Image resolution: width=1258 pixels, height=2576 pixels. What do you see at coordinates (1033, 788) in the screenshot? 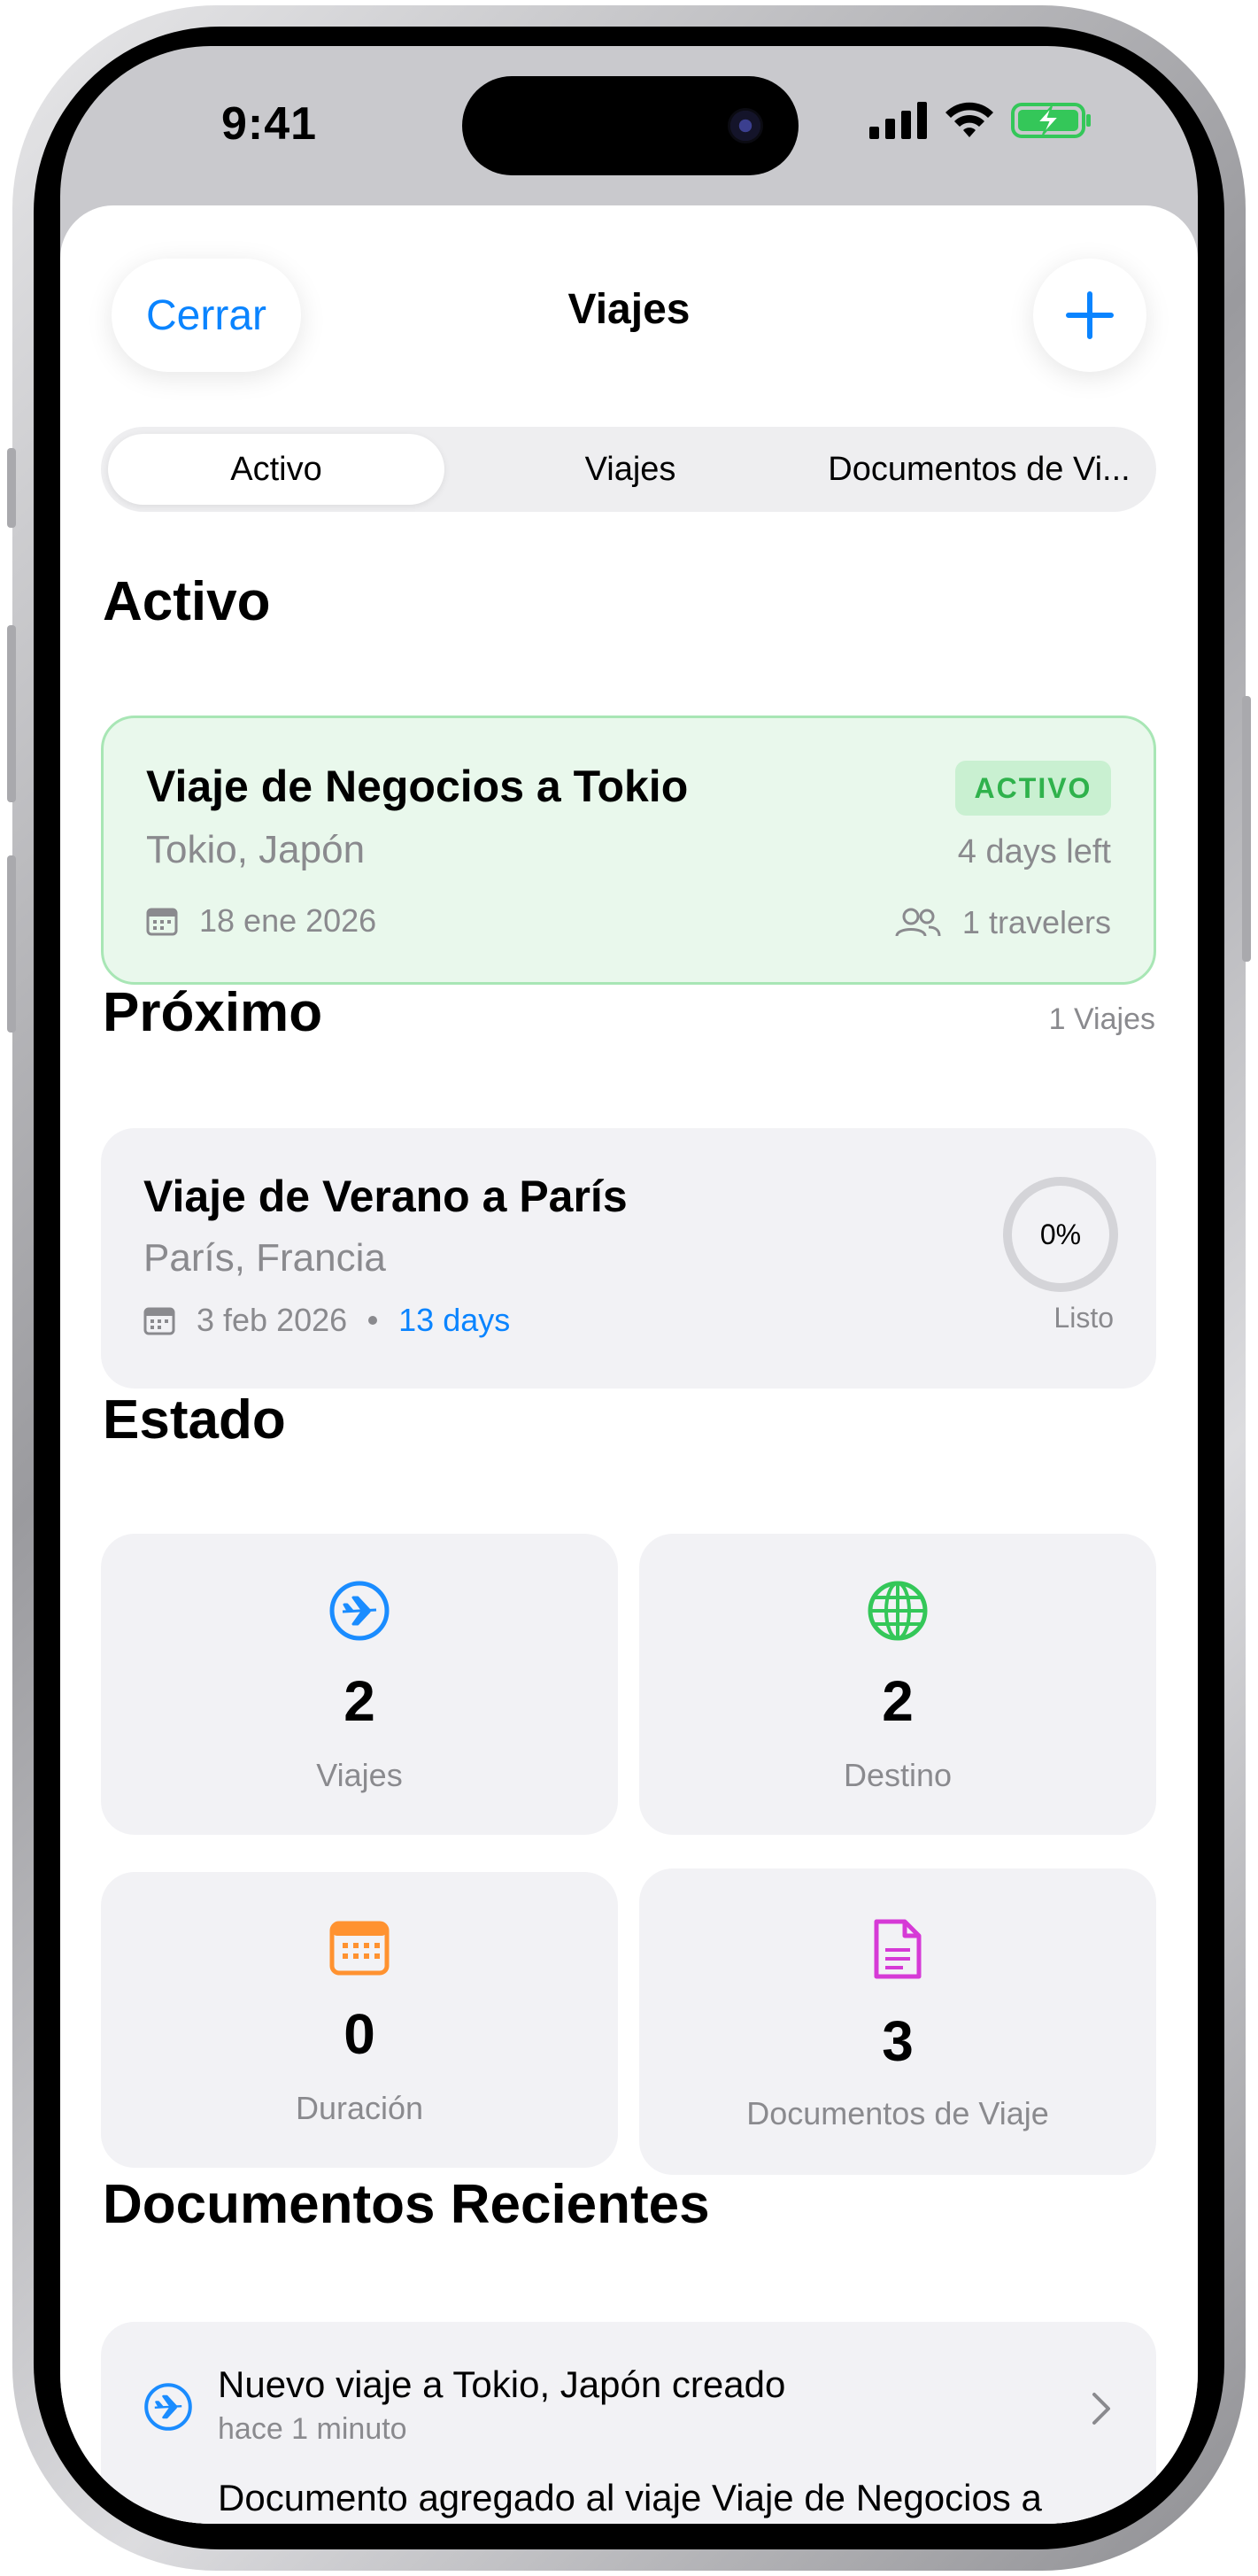
I see `status-badge: ACTIVO` at bounding box center [1033, 788].